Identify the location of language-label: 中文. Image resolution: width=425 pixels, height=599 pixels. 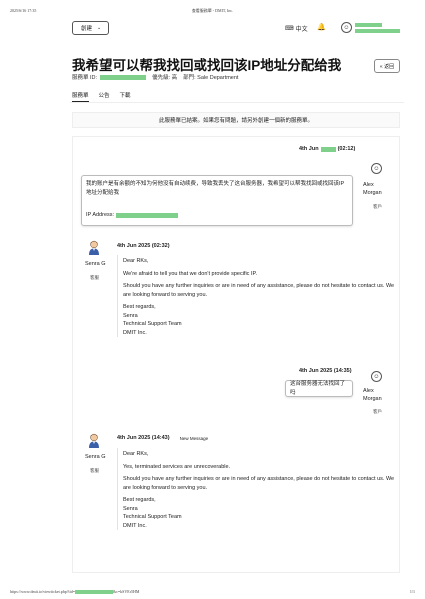
(301, 30).